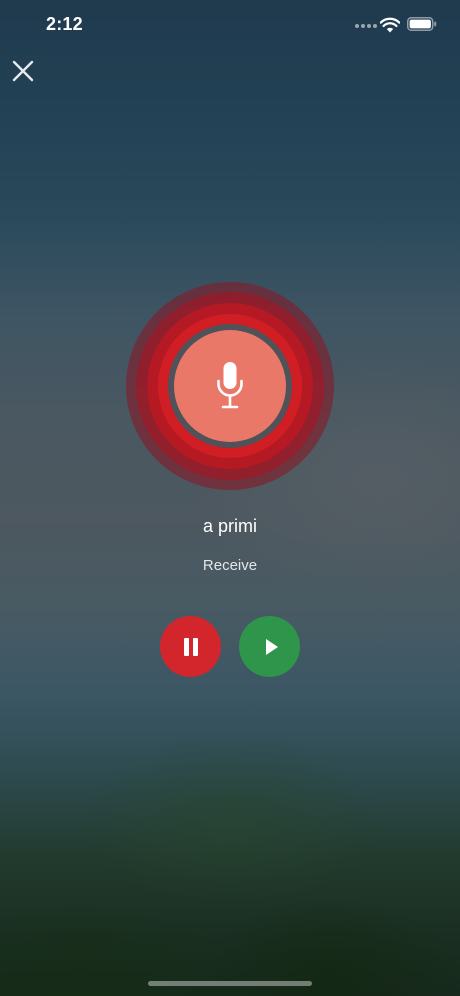 The image size is (460, 996). I want to click on status-bar: 2:12, so click(230, 26).